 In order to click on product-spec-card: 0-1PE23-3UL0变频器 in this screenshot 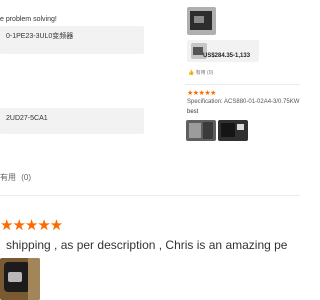, I will do `click(72, 40)`.